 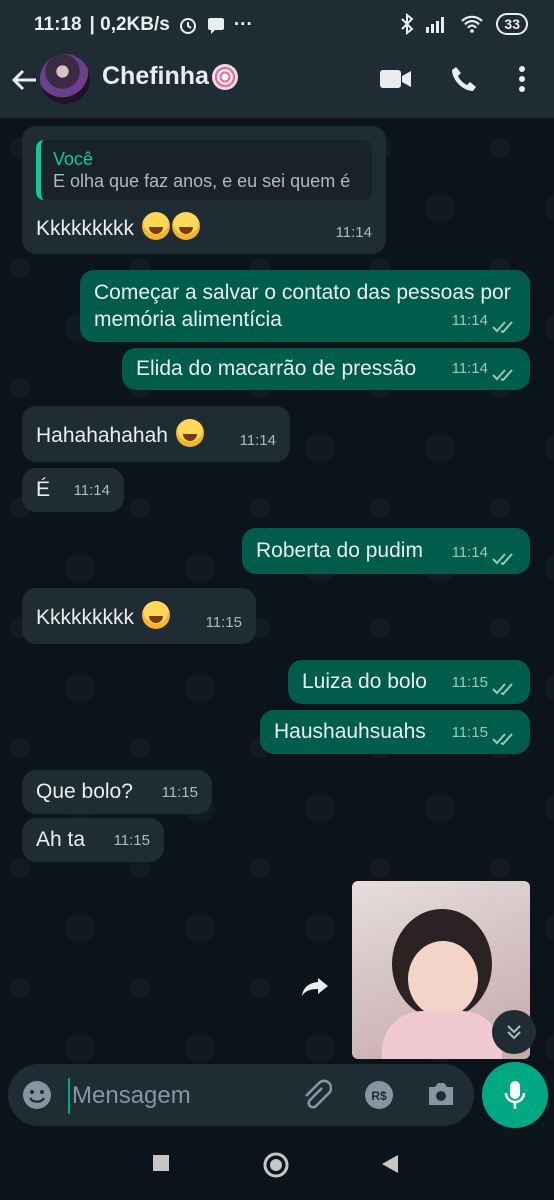 I want to click on recent-apps-icon, so click(x=161, y=1163).